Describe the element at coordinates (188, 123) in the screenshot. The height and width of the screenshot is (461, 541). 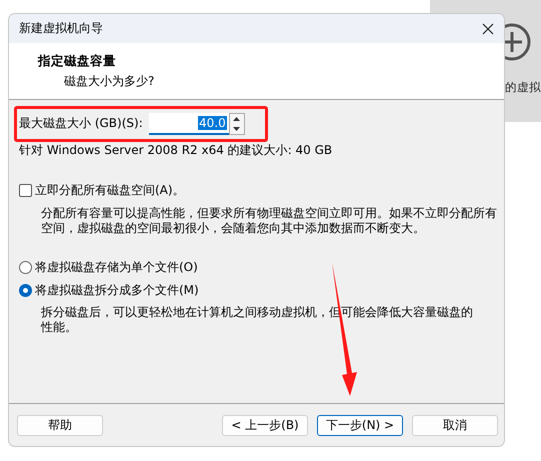
I see `disk-size-field: 40.0` at that location.